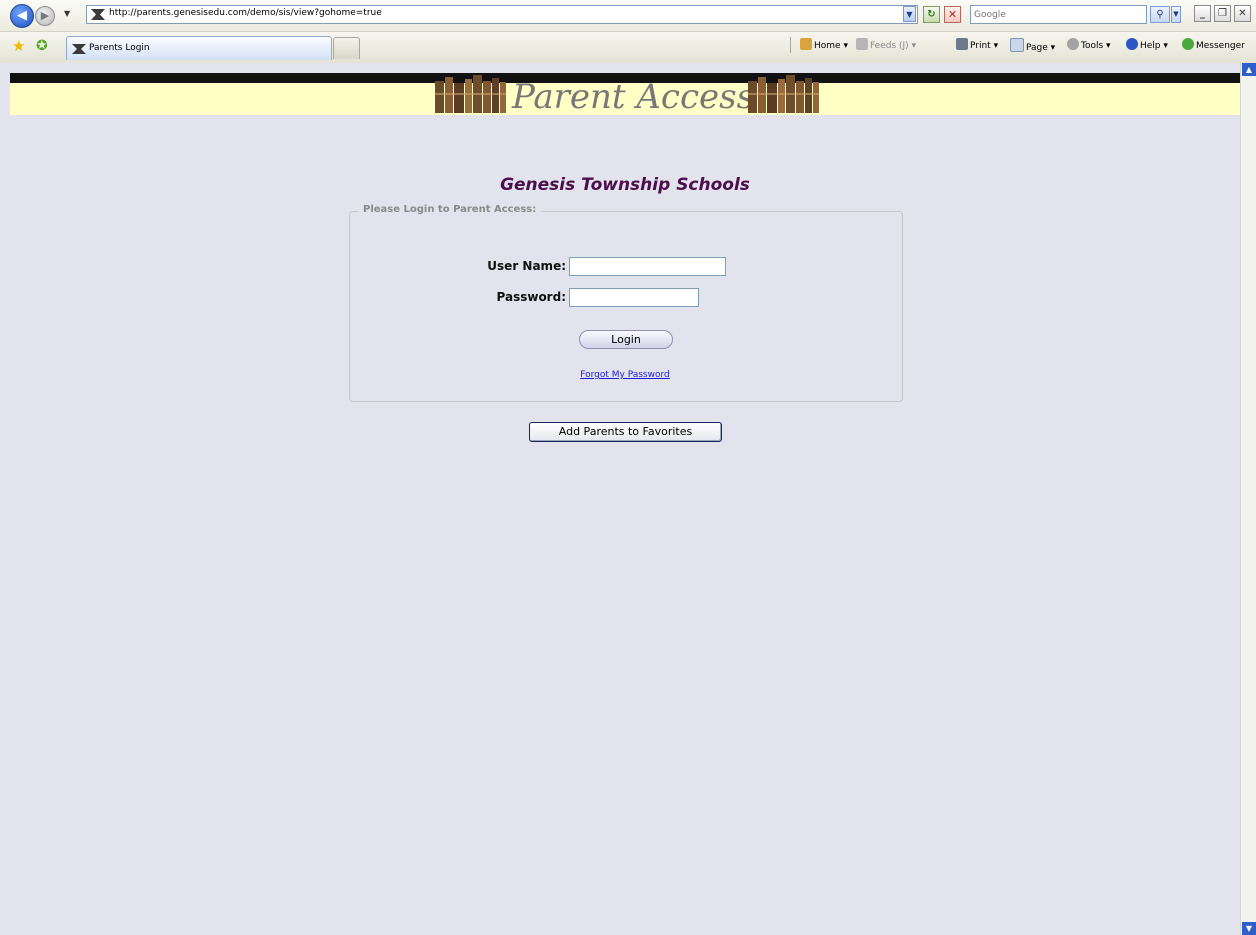  Describe the element at coordinates (450, 209) in the screenshot. I see `login-legend: Please Login to Parent Access:` at that location.